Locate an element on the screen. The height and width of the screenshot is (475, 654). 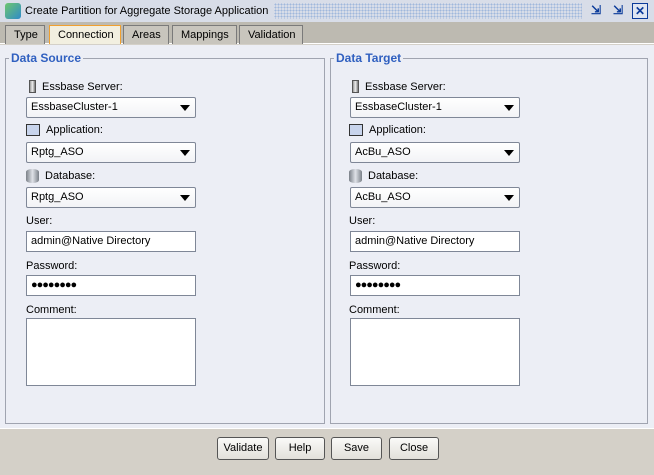
target-server-select: EssbaseCluster-1 is located at coordinates (435, 107).